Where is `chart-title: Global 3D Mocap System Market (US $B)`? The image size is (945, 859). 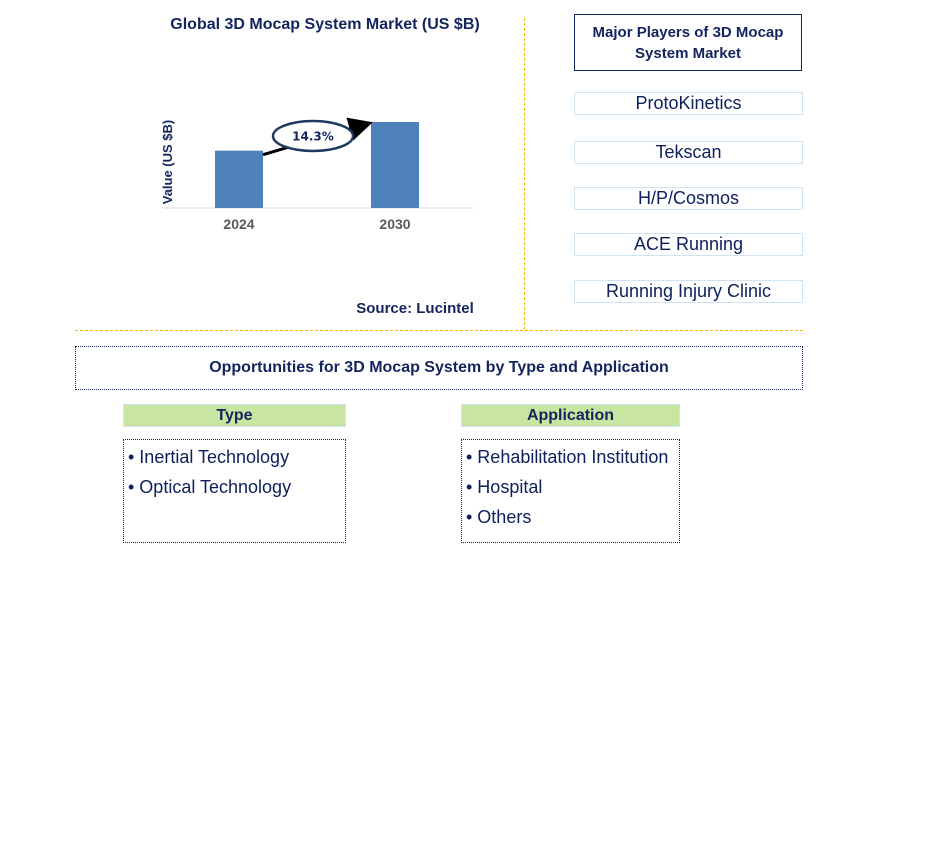 chart-title: Global 3D Mocap System Market (US $B) is located at coordinates (325, 24).